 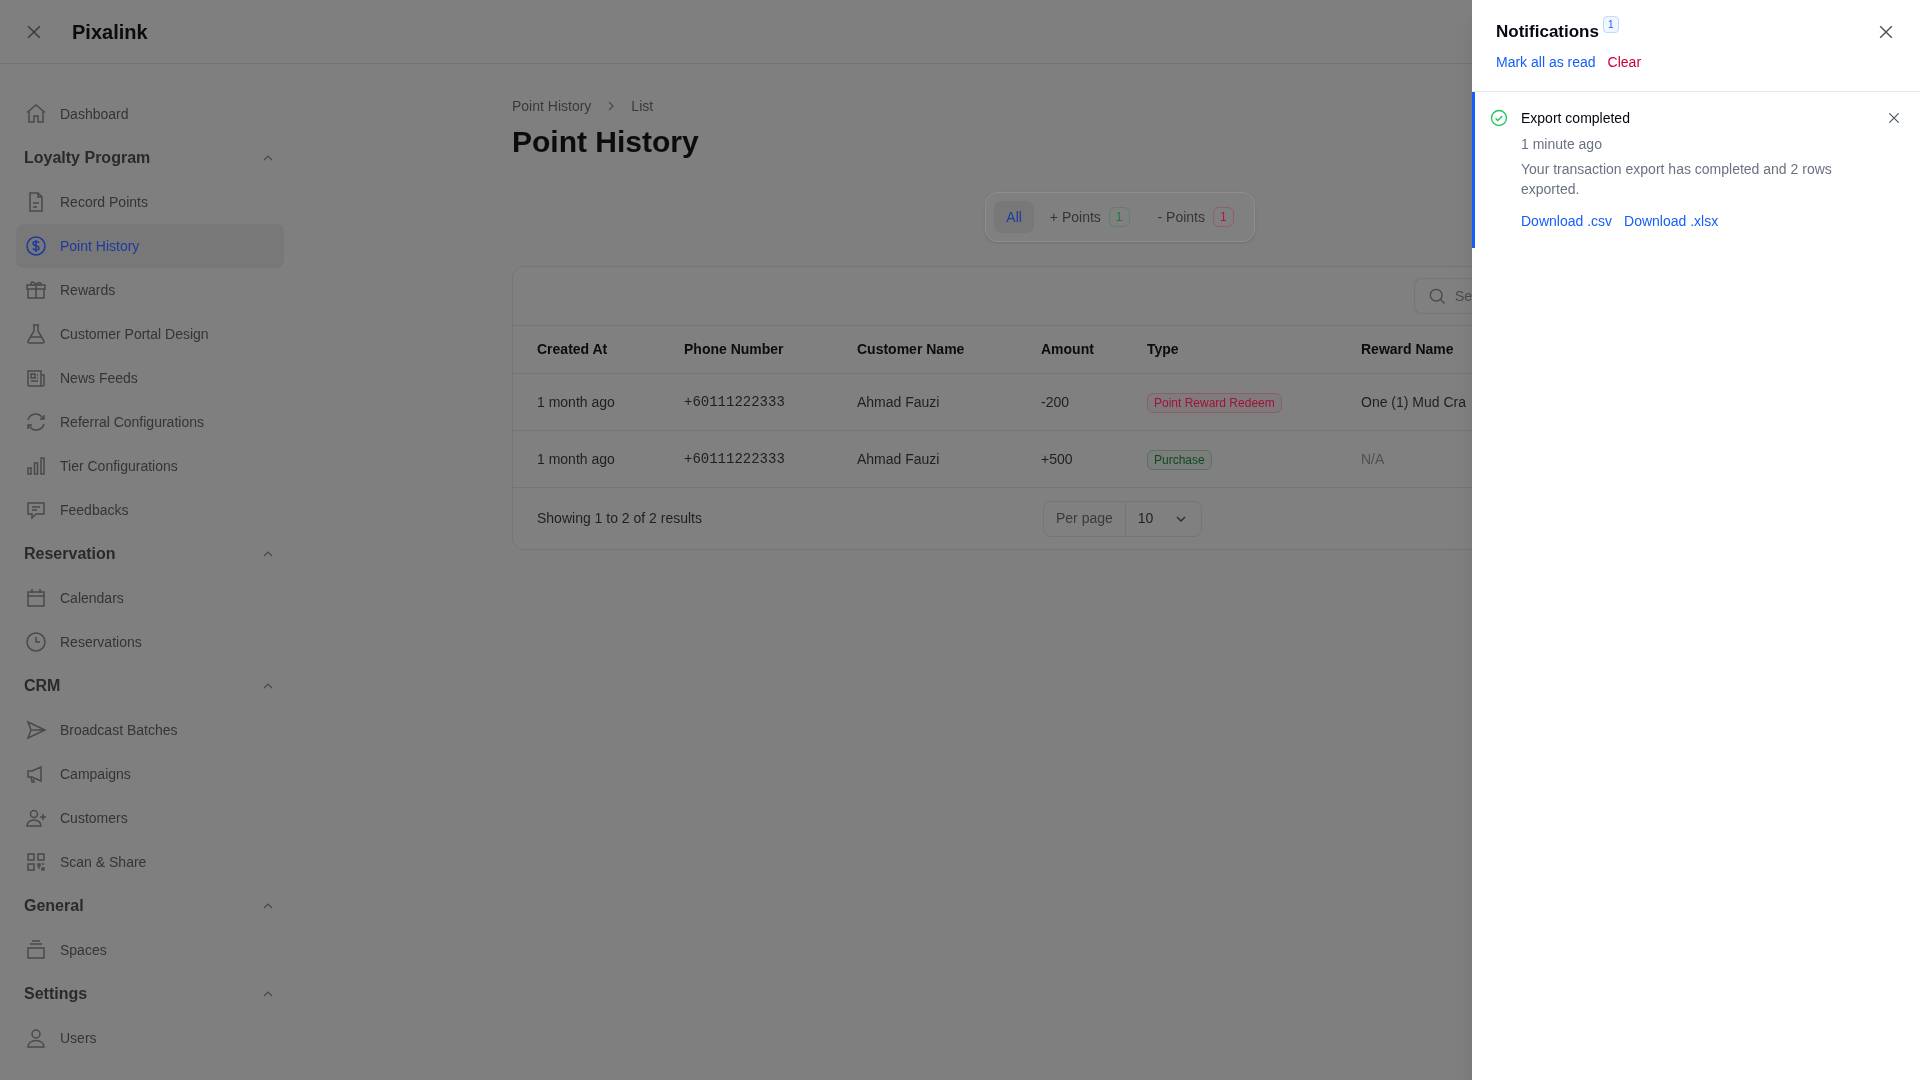 What do you see at coordinates (150, 510) in the screenshot?
I see `sidebar-item: Feedbacks` at bounding box center [150, 510].